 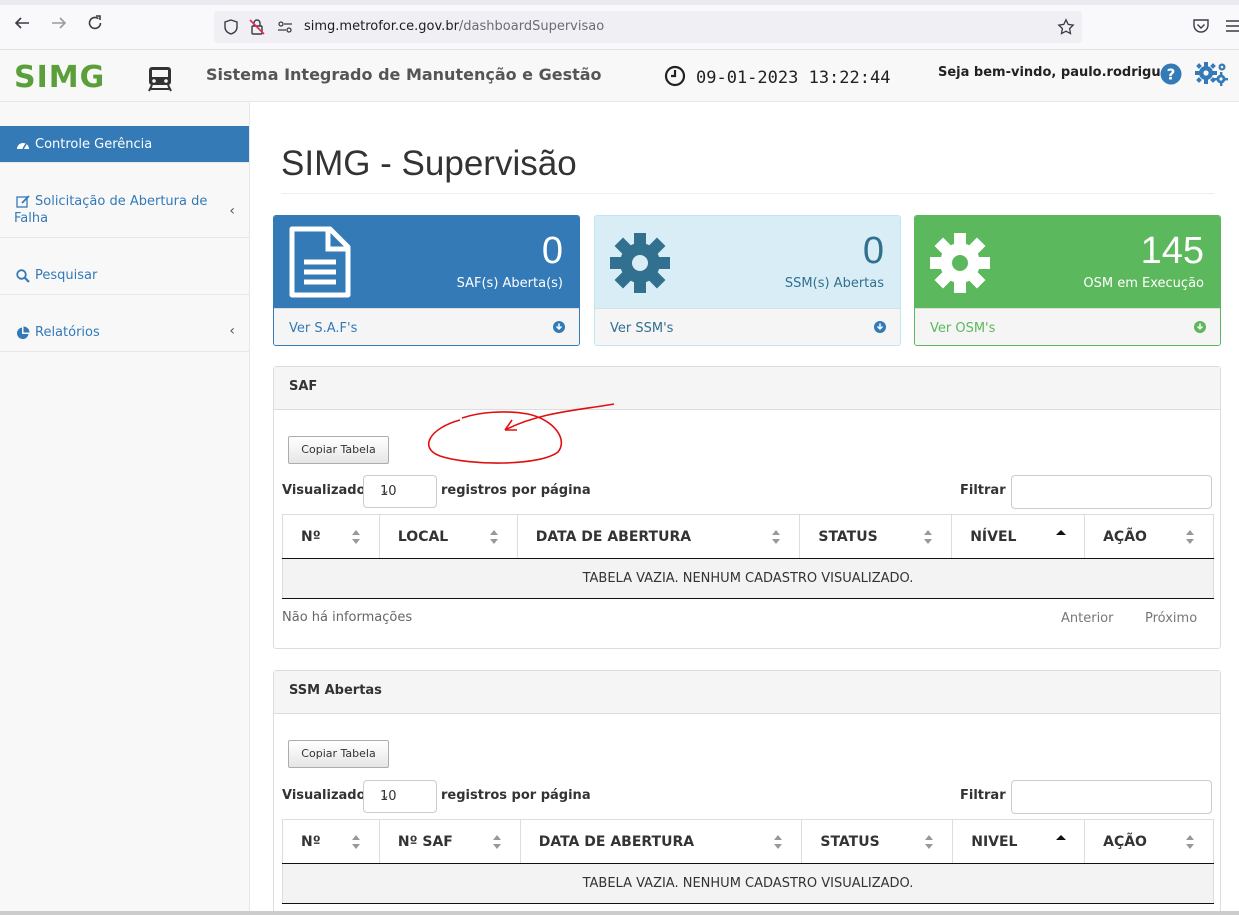 I want to click on horizontal-scrollbar, so click(x=619, y=913).